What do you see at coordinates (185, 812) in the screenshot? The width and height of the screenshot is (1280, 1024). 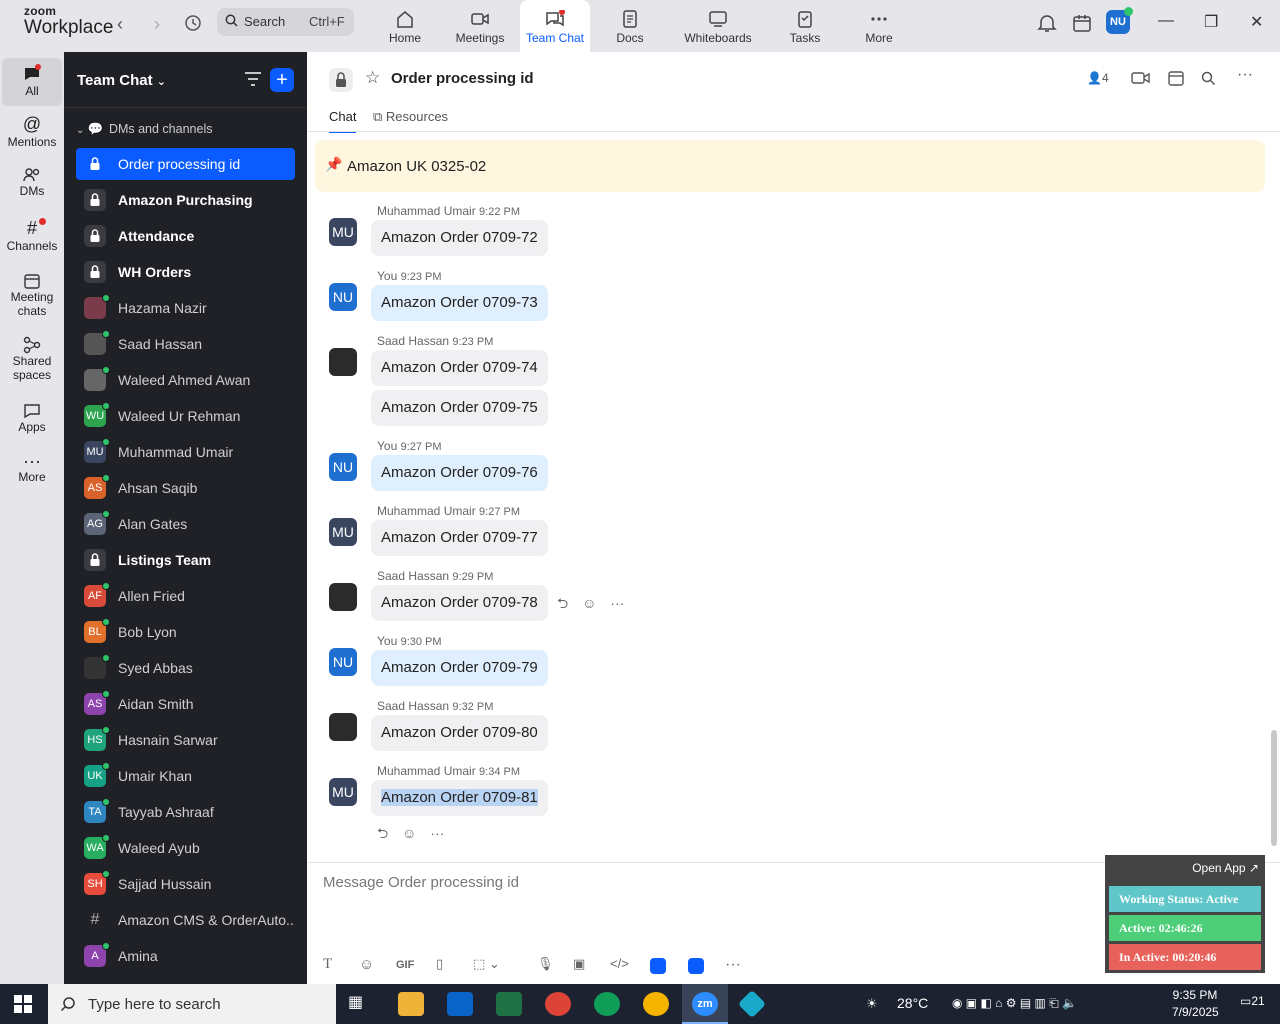 I see `sidebar-item: TA Tayyab Ashraaf` at bounding box center [185, 812].